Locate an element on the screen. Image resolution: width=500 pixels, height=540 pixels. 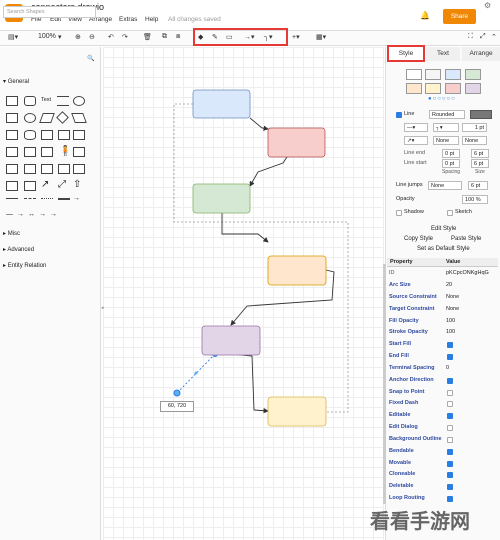
shadow-checkbox is located at coordinates (399, 213).